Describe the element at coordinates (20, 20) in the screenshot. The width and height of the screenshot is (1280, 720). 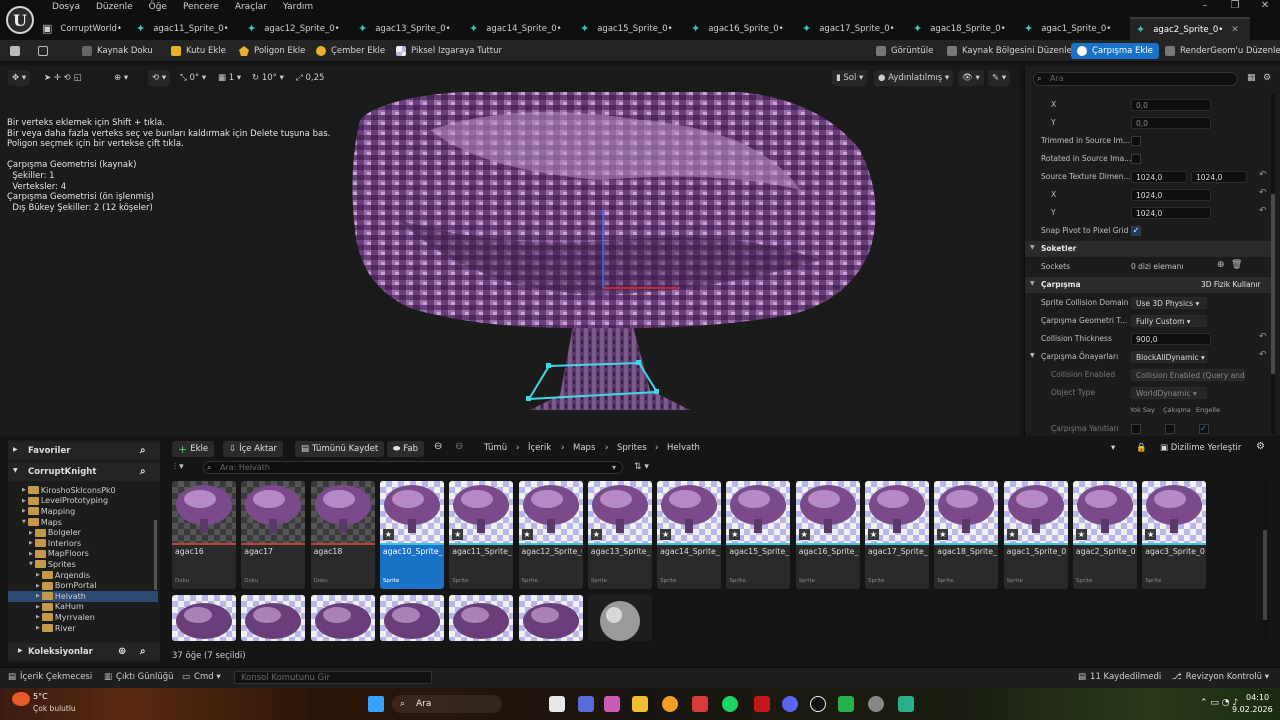
I see `unreal-logo-icon: U` at that location.